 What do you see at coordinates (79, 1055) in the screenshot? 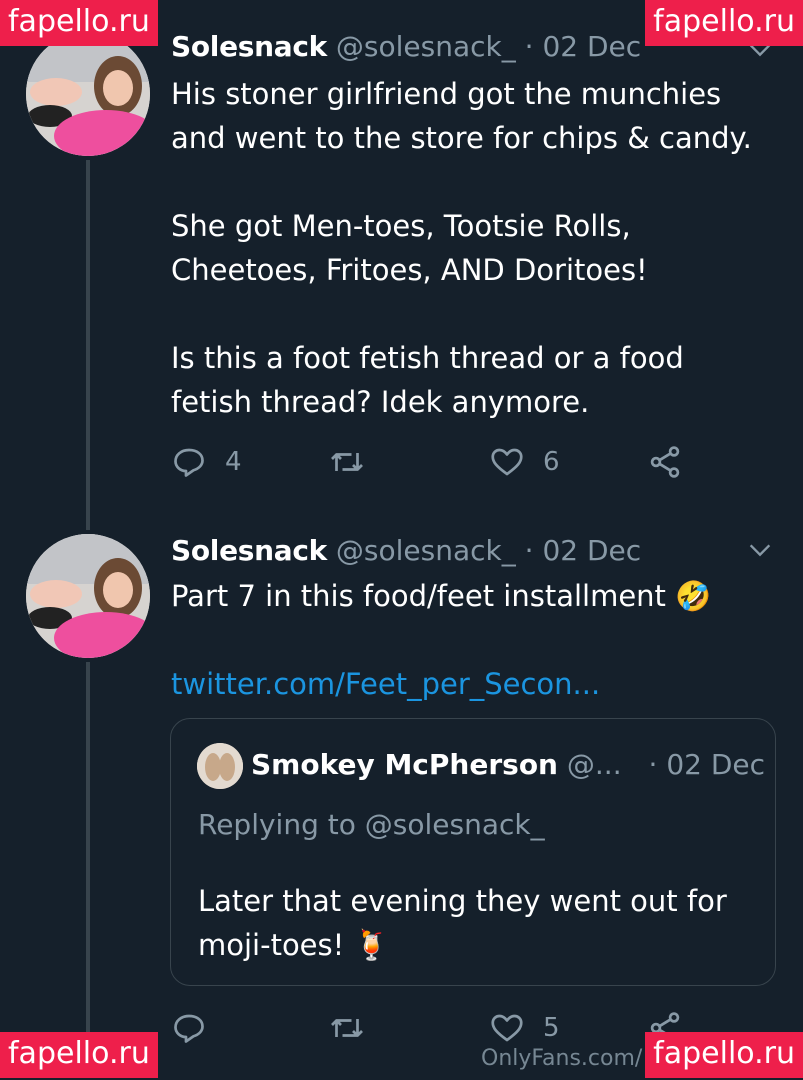
I see `watermark-bottom-left: fapello.ru` at bounding box center [79, 1055].